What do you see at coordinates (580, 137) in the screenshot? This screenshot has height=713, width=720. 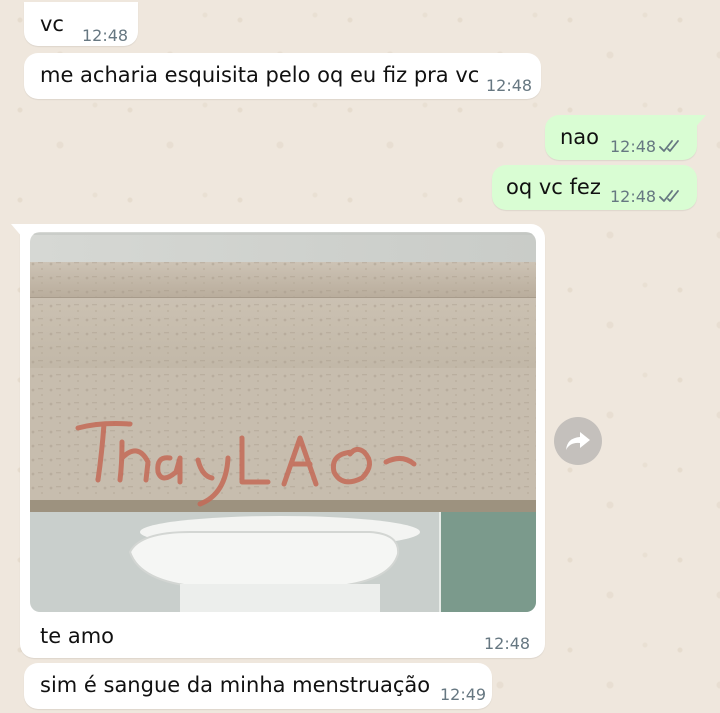 I see `message-text: nao` at bounding box center [580, 137].